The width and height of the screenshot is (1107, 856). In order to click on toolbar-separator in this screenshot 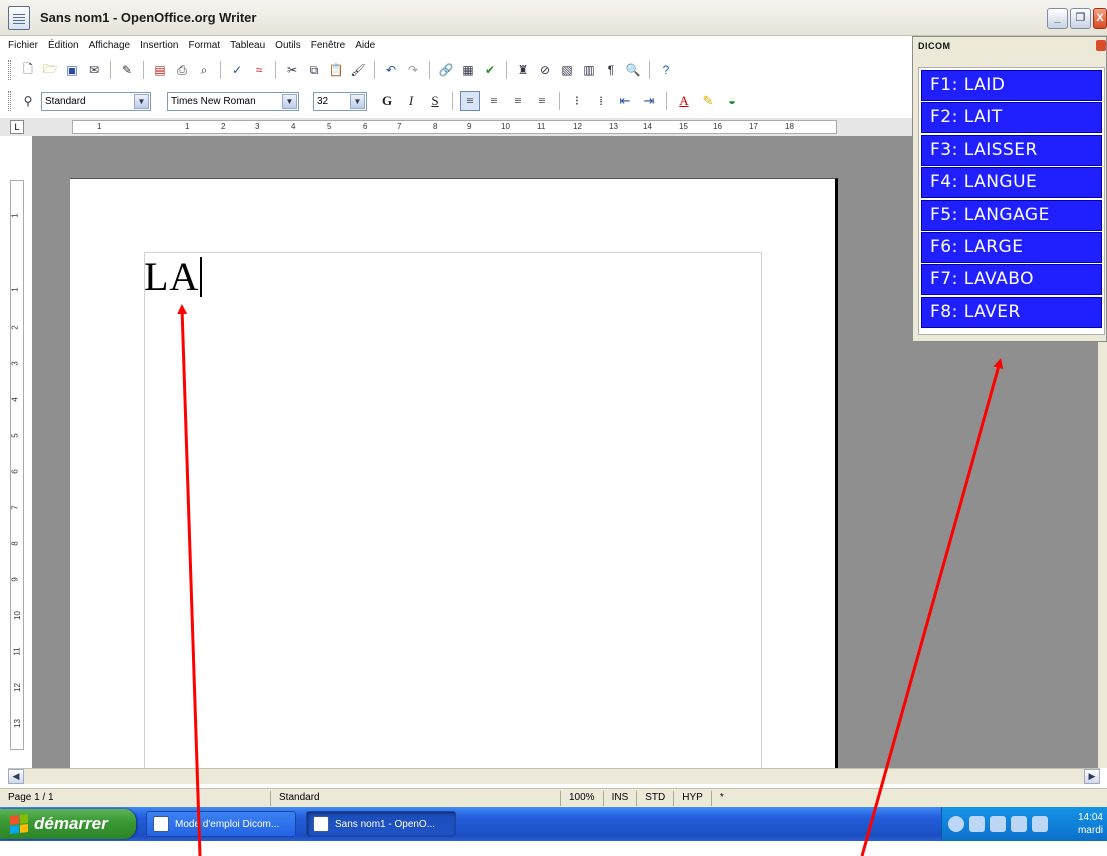, I will do `click(559, 101)`.